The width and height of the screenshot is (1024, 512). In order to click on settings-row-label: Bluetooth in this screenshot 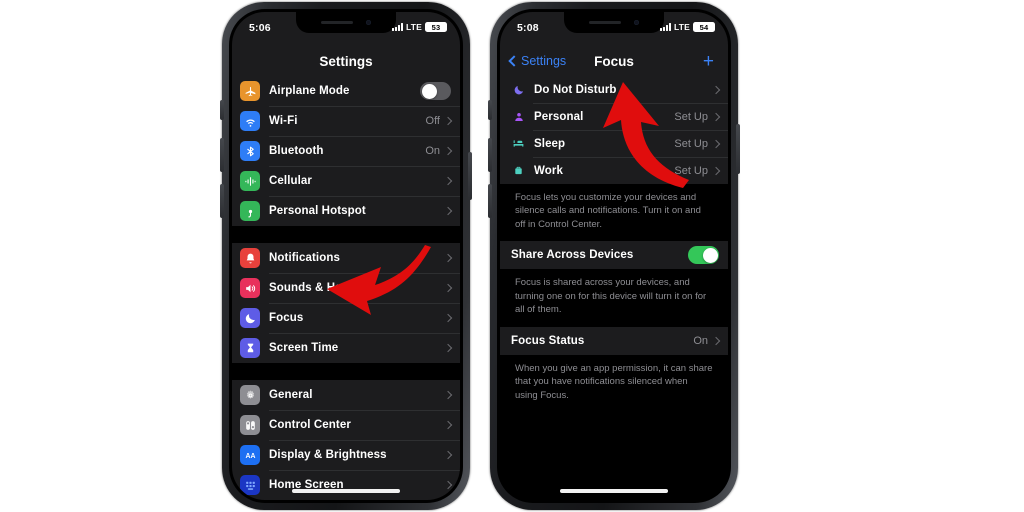, I will do `click(296, 151)`.